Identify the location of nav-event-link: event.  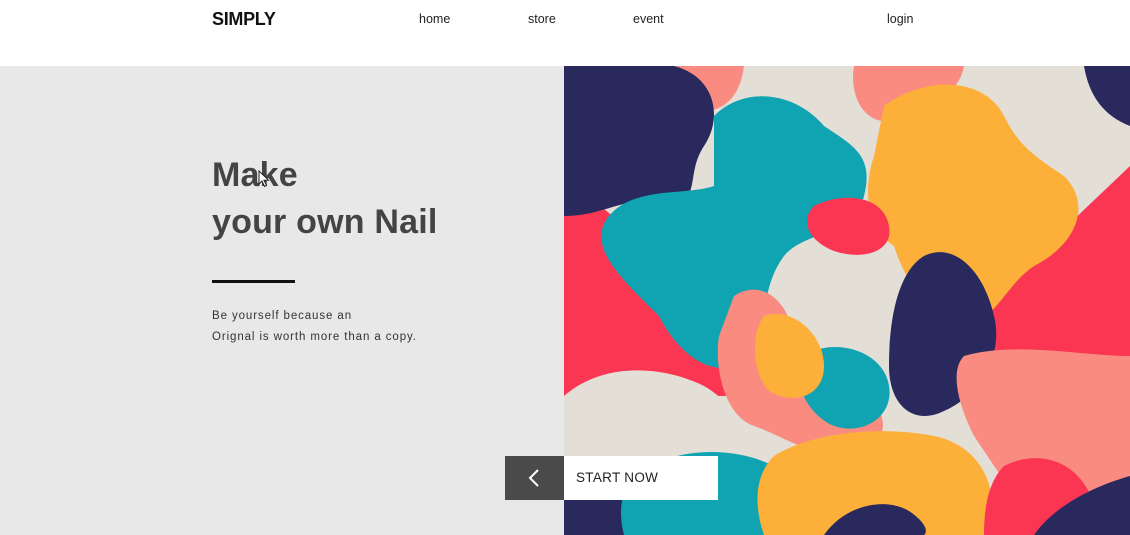
(648, 19).